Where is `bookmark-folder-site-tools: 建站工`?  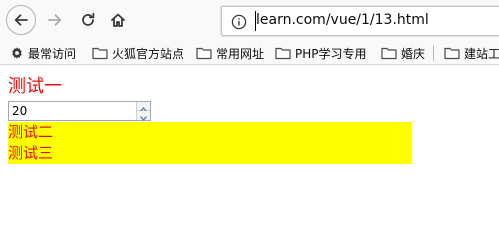
bookmark-folder-site-tools: 建站工 is located at coordinates (471, 53).